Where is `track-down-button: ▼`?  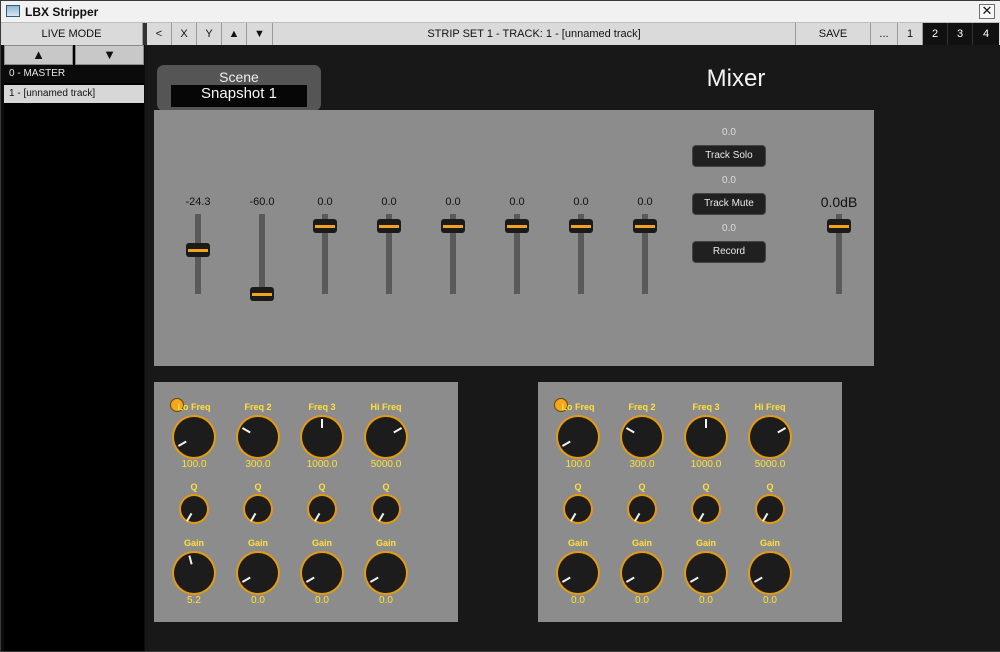 track-down-button: ▼ is located at coordinates (109, 55).